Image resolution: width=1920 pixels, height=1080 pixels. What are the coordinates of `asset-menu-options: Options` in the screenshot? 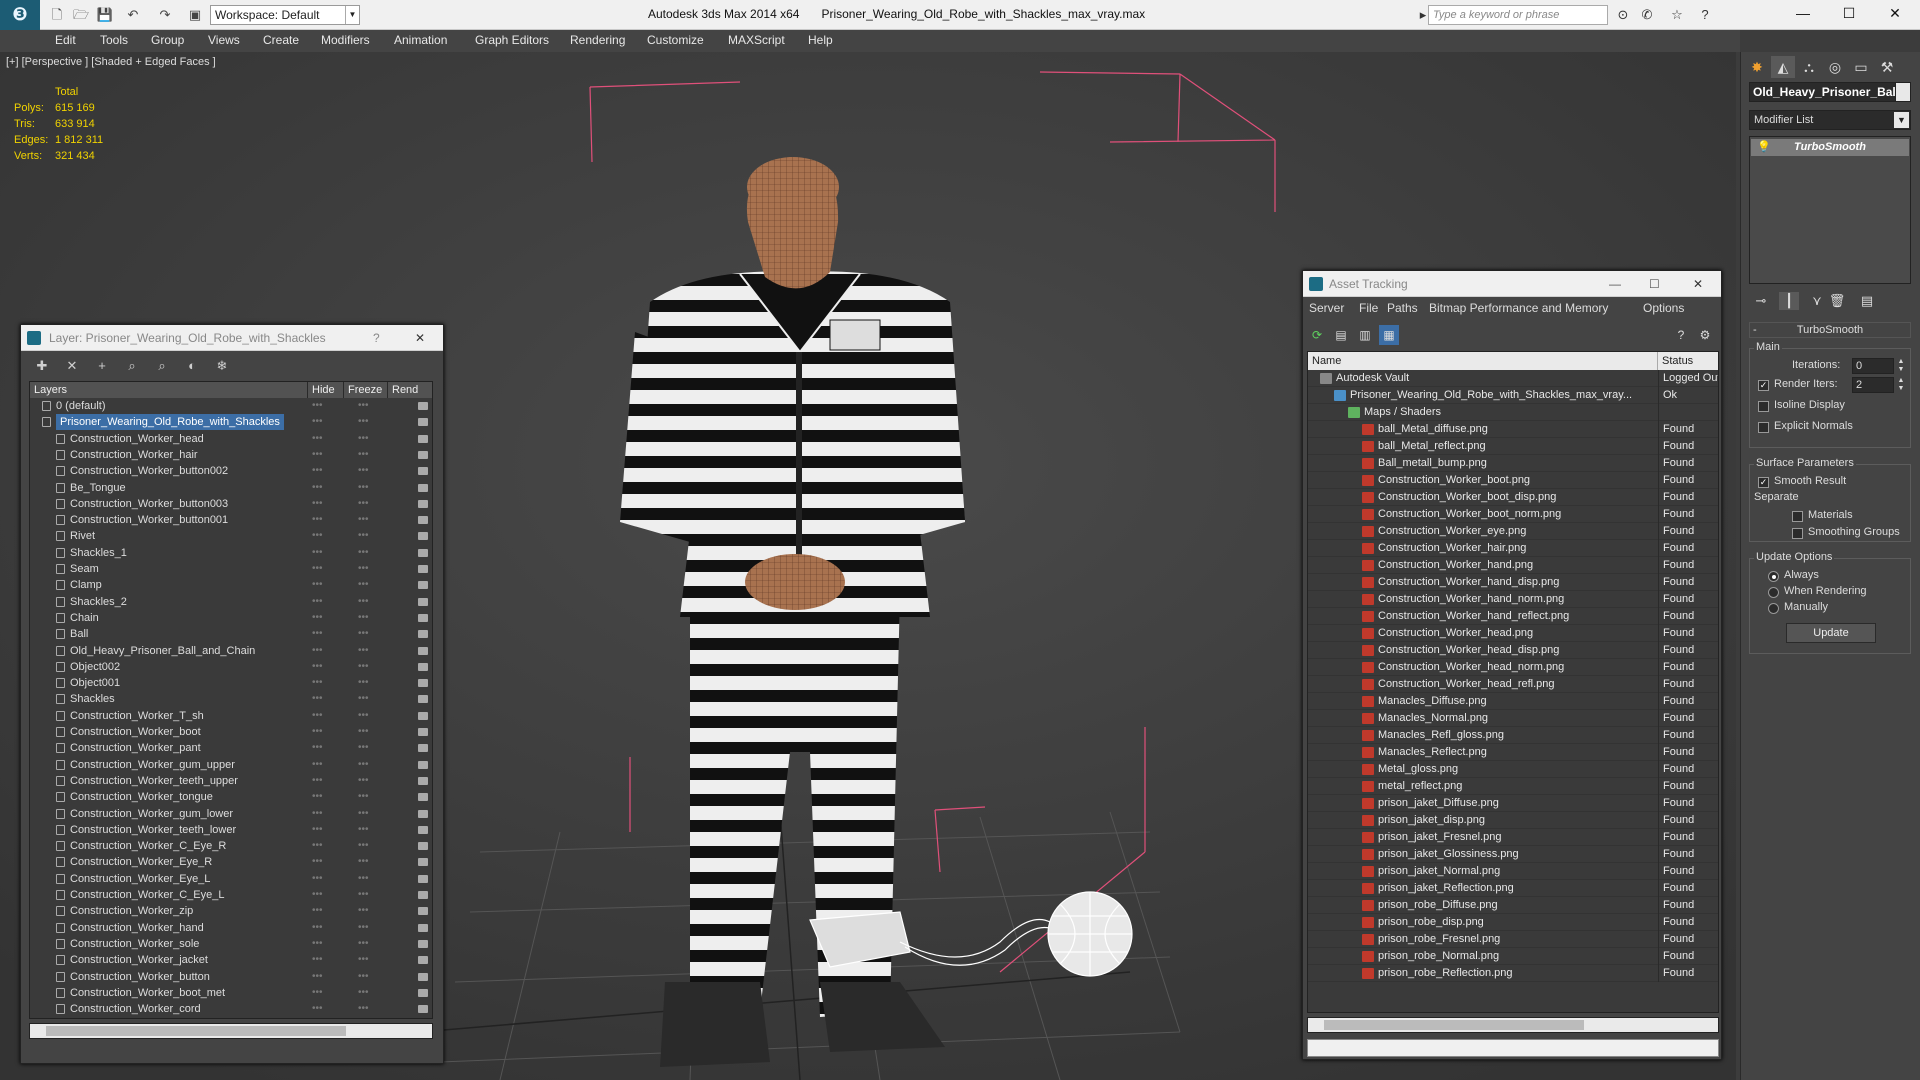 It's located at (1663, 308).